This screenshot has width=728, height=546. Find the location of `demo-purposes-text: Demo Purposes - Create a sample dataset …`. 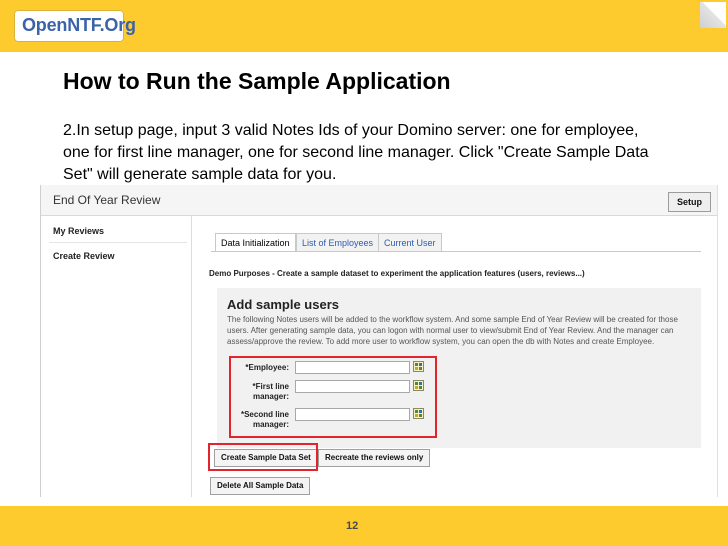

demo-purposes-text: Demo Purposes - Create a sample dataset … is located at coordinates (397, 273).